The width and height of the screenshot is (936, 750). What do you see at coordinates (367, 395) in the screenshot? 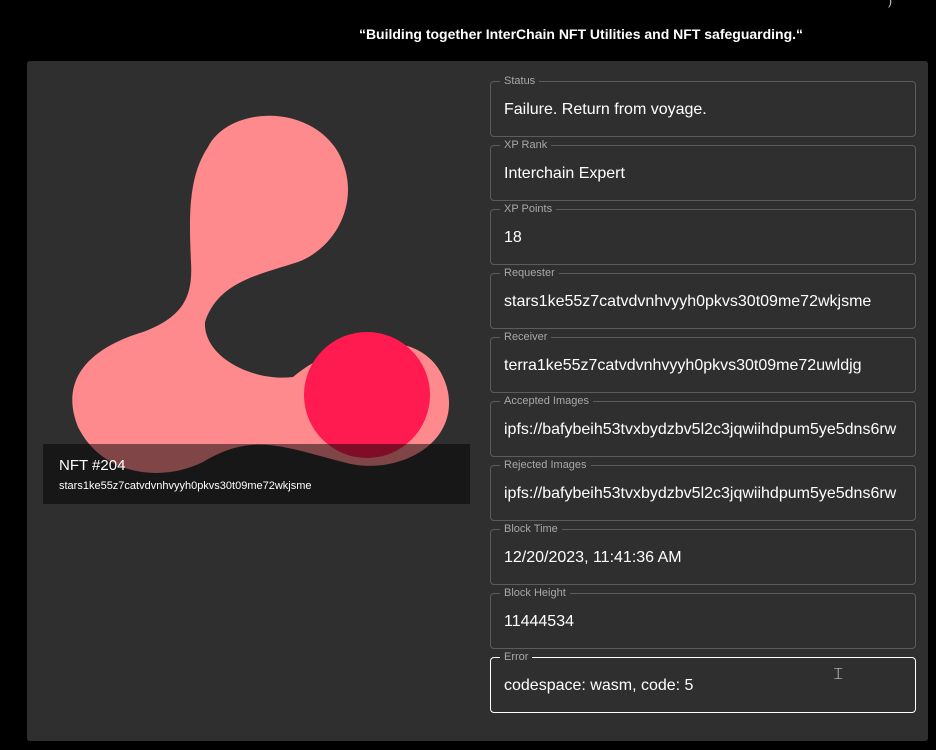
I see `nft-circle-shape` at bounding box center [367, 395].